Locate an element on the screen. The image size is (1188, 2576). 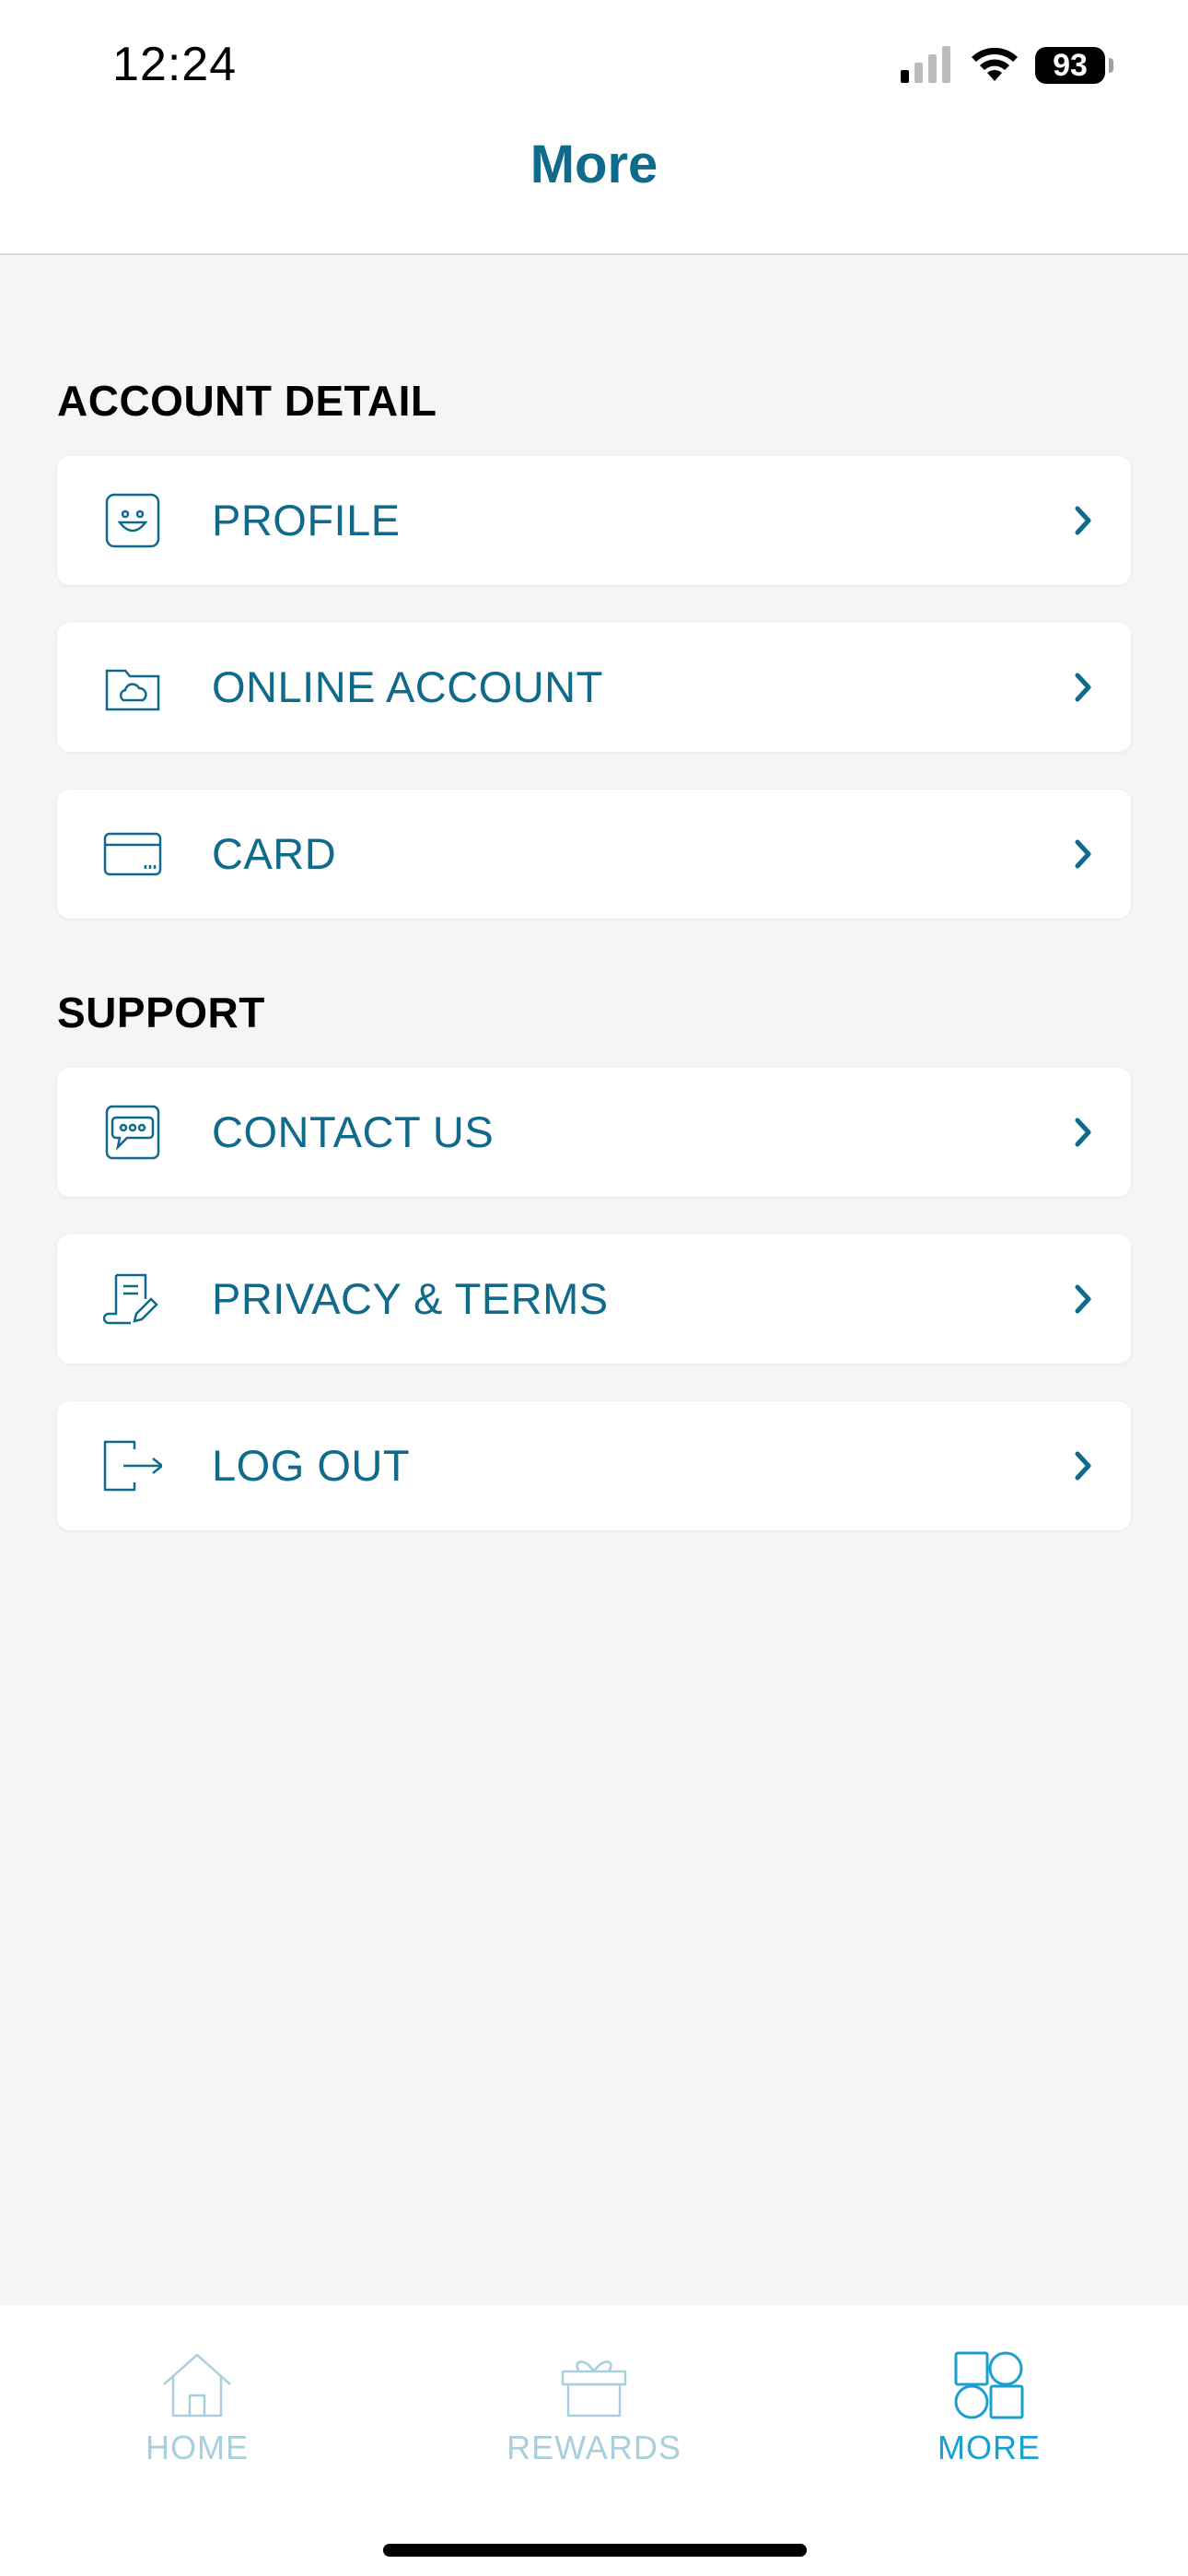
battery-indicator: 93 is located at coordinates (1070, 65).